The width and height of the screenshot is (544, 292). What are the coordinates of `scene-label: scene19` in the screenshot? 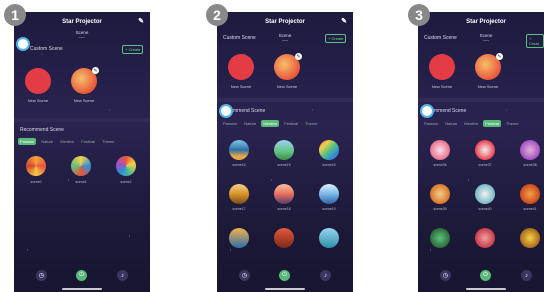 It's located at (329, 209).